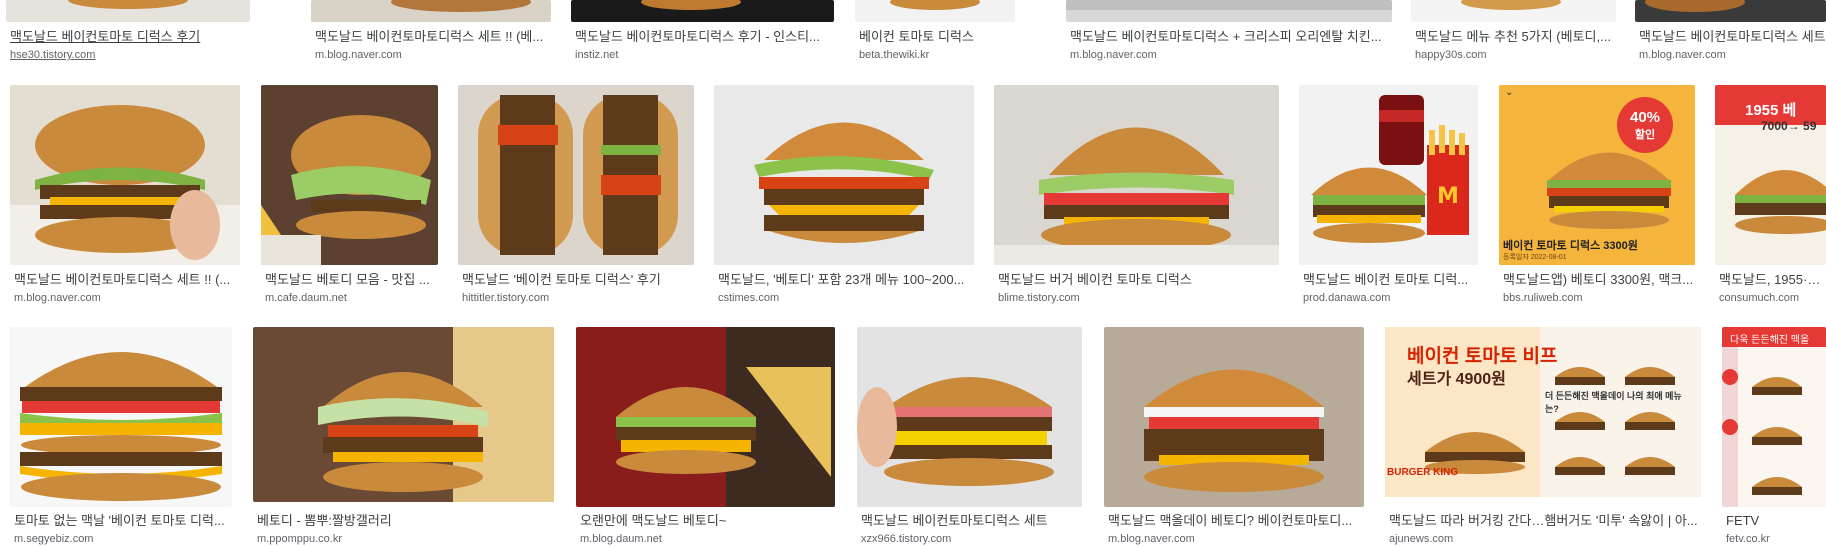  I want to click on result-source: happy30s.com, so click(1515, 55).